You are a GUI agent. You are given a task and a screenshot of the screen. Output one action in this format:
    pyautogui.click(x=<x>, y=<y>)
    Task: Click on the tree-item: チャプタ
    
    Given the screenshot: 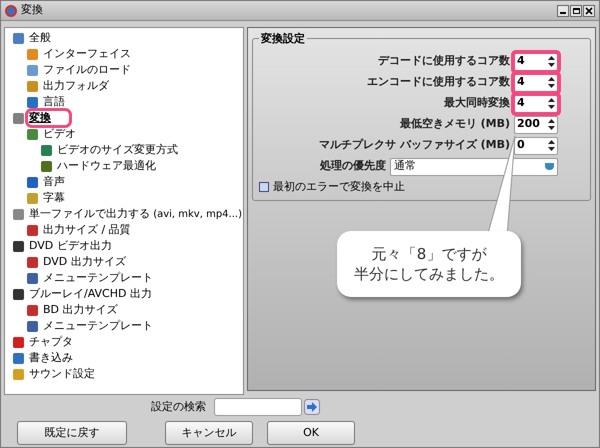 What is the action you would take?
    pyautogui.click(x=51, y=342)
    